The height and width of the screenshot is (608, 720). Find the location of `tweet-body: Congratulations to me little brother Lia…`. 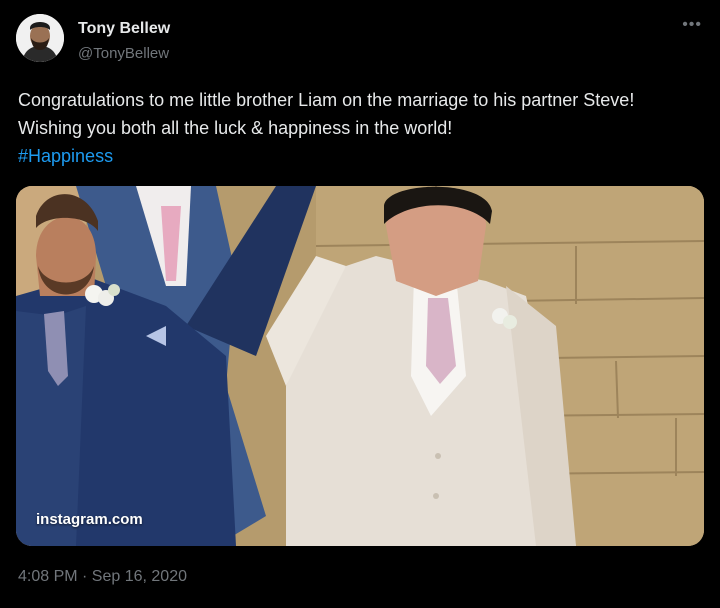

tweet-body: Congratulations to me little brother Lia… is located at coordinates (326, 114).